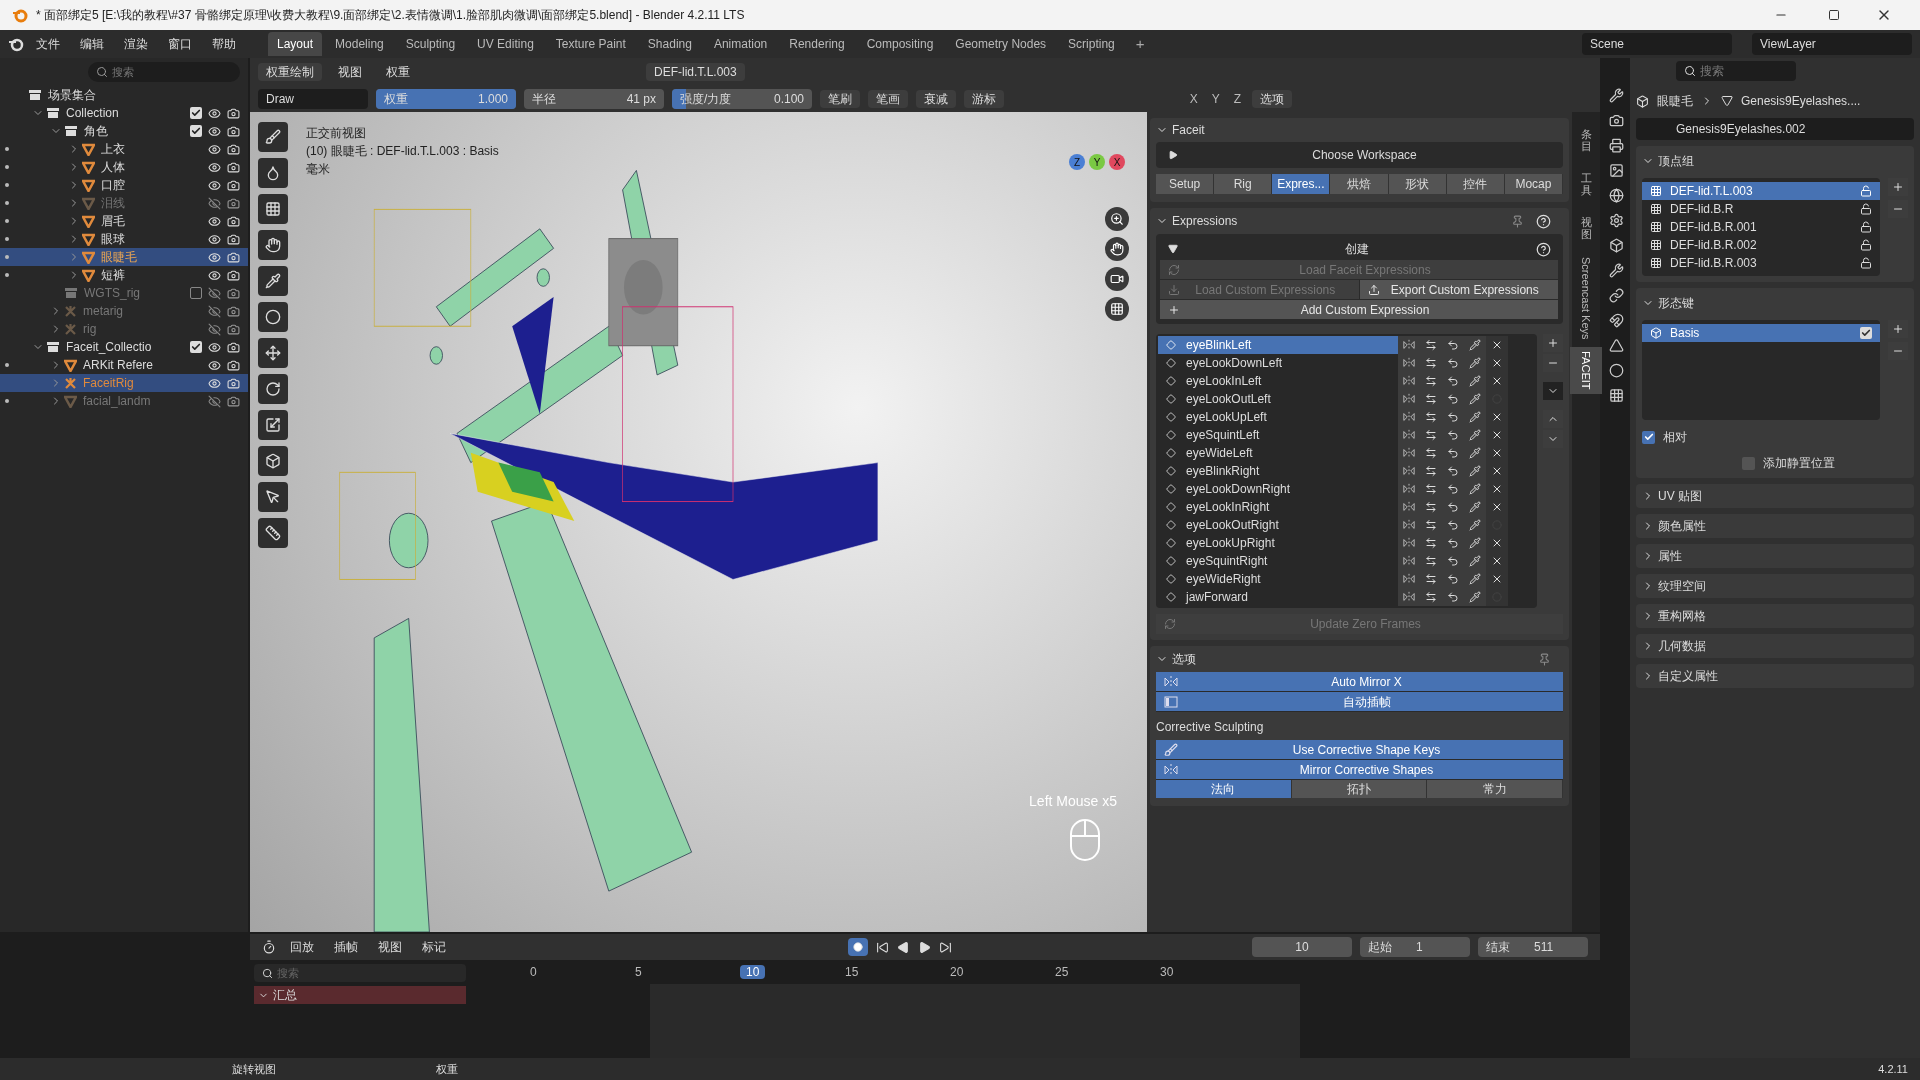 The height and width of the screenshot is (1080, 1920). I want to click on collapsed-panel-header: 颜色属性, so click(1775, 526).